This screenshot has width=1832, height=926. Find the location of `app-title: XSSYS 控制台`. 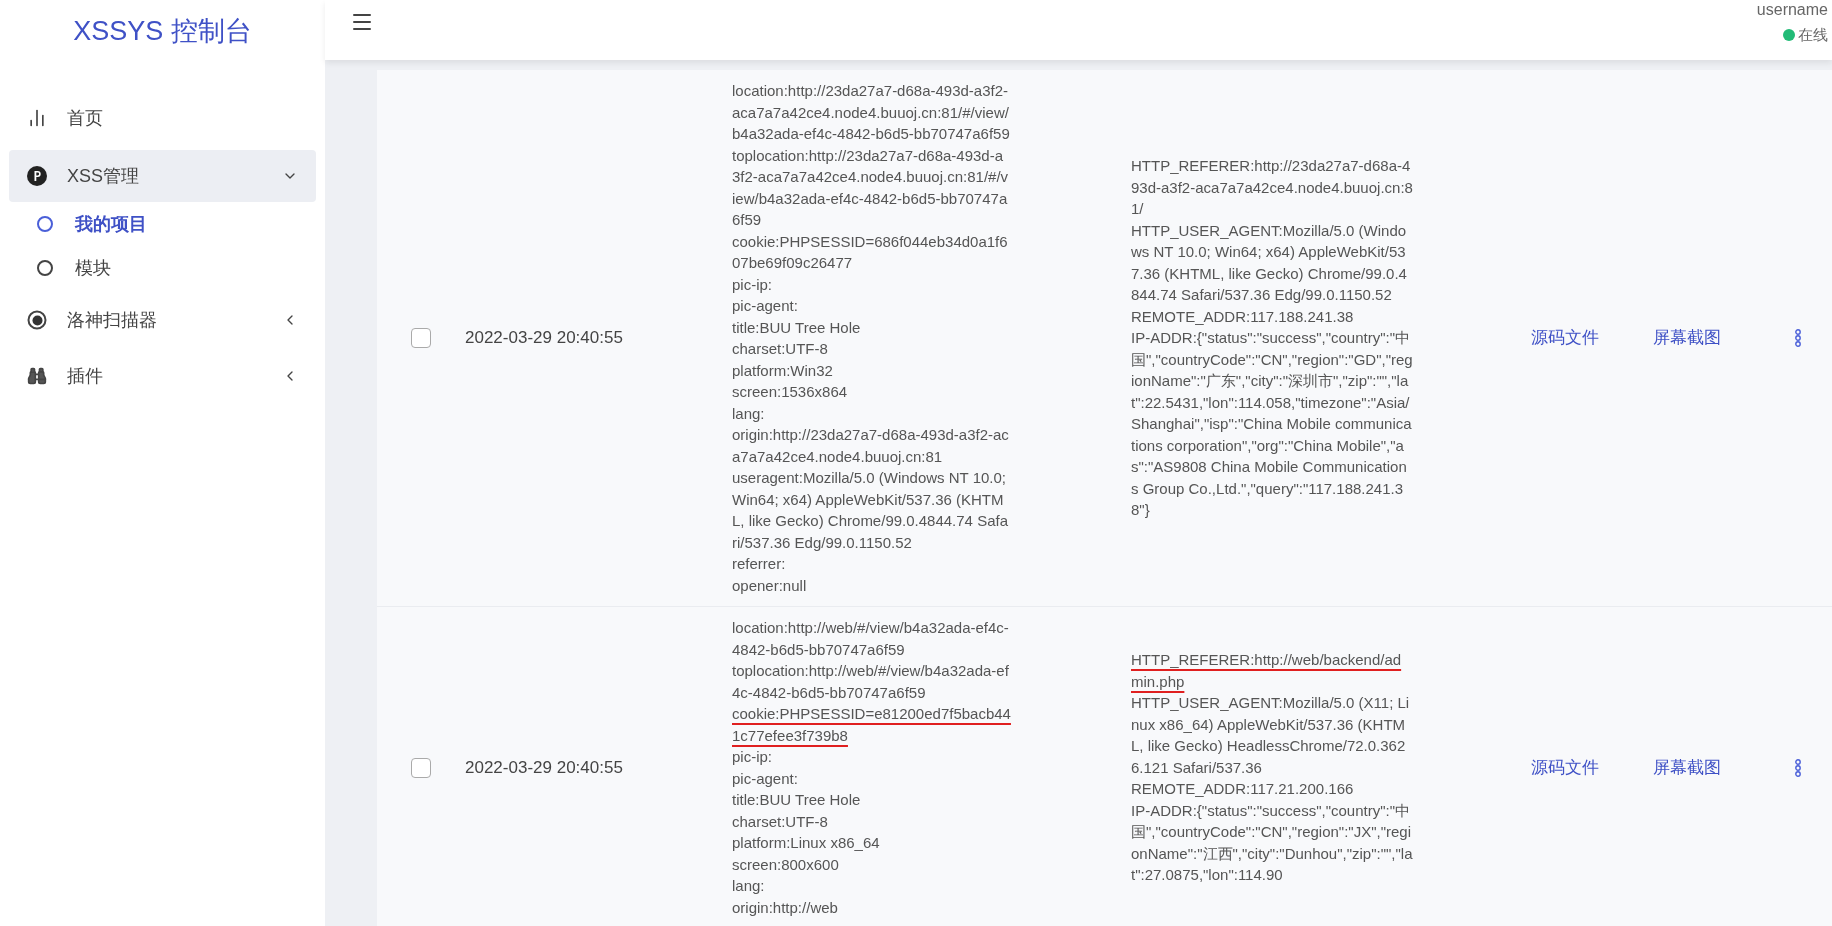

app-title: XSSYS 控制台 is located at coordinates (162, 31).